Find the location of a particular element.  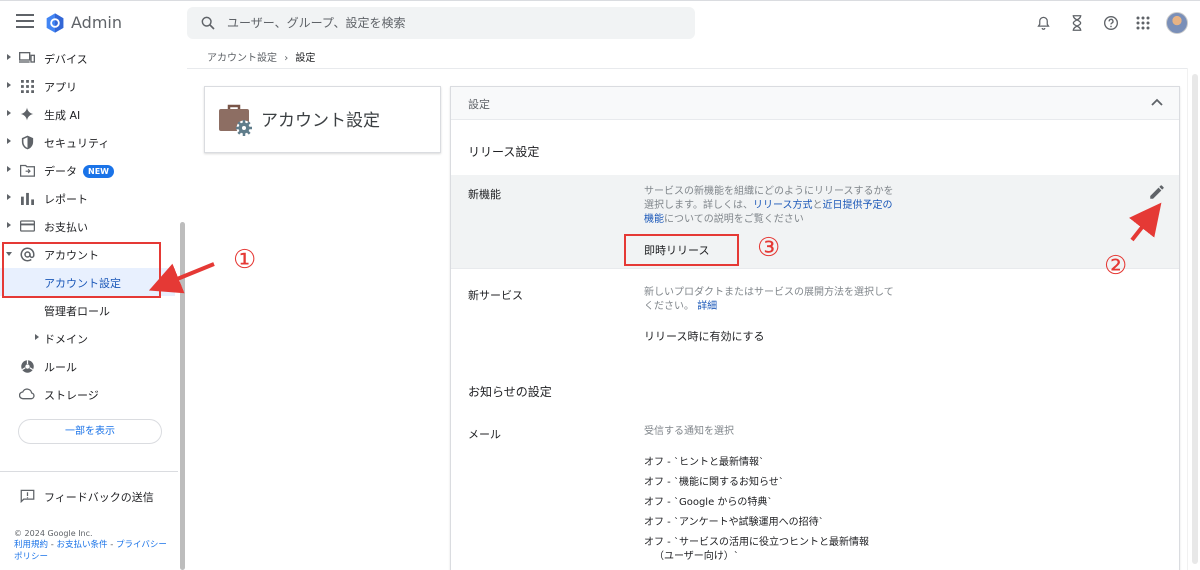

sidebar-item-rules: ルール is located at coordinates (87, 366).